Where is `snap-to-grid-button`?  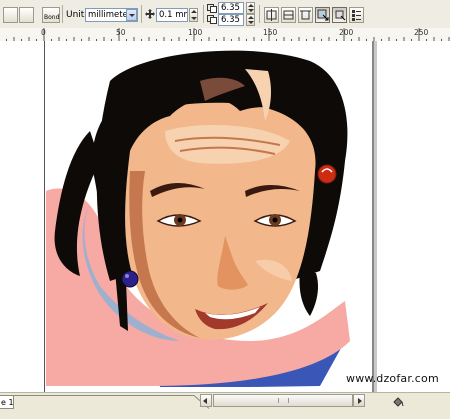
snap-to-grid-button is located at coordinates (288, 15).